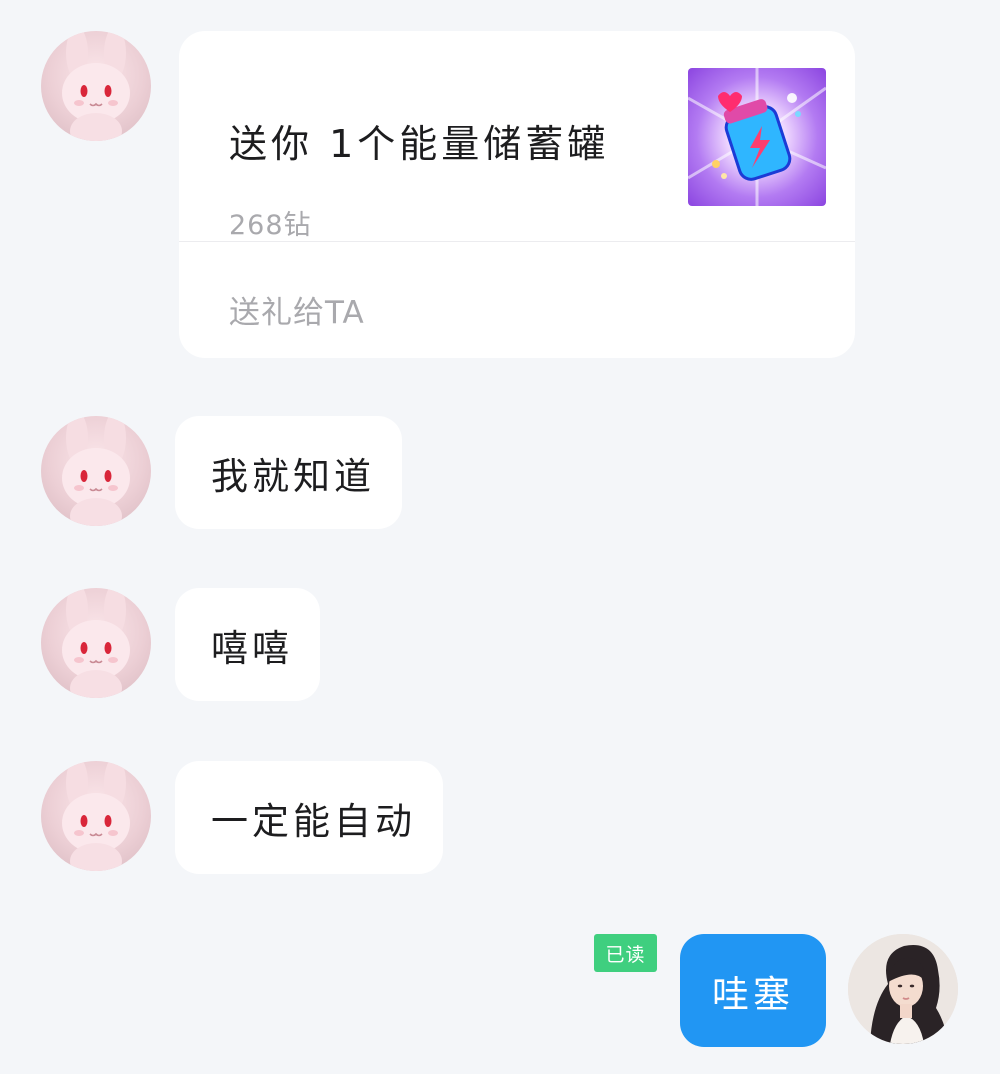 This screenshot has width=1000, height=1074. What do you see at coordinates (252, 648) in the screenshot?
I see `message-text: 嘻嘻` at bounding box center [252, 648].